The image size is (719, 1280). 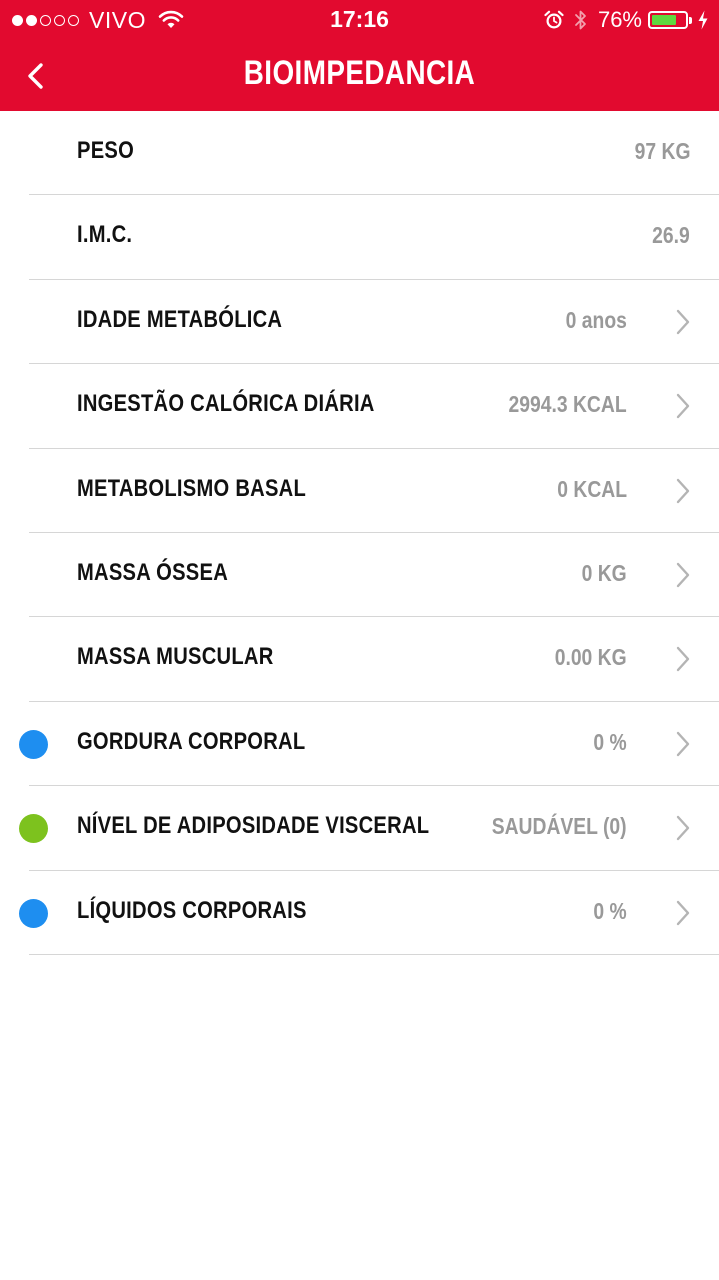 What do you see at coordinates (703, 20) in the screenshot?
I see `charging-bolt-icon` at bounding box center [703, 20].